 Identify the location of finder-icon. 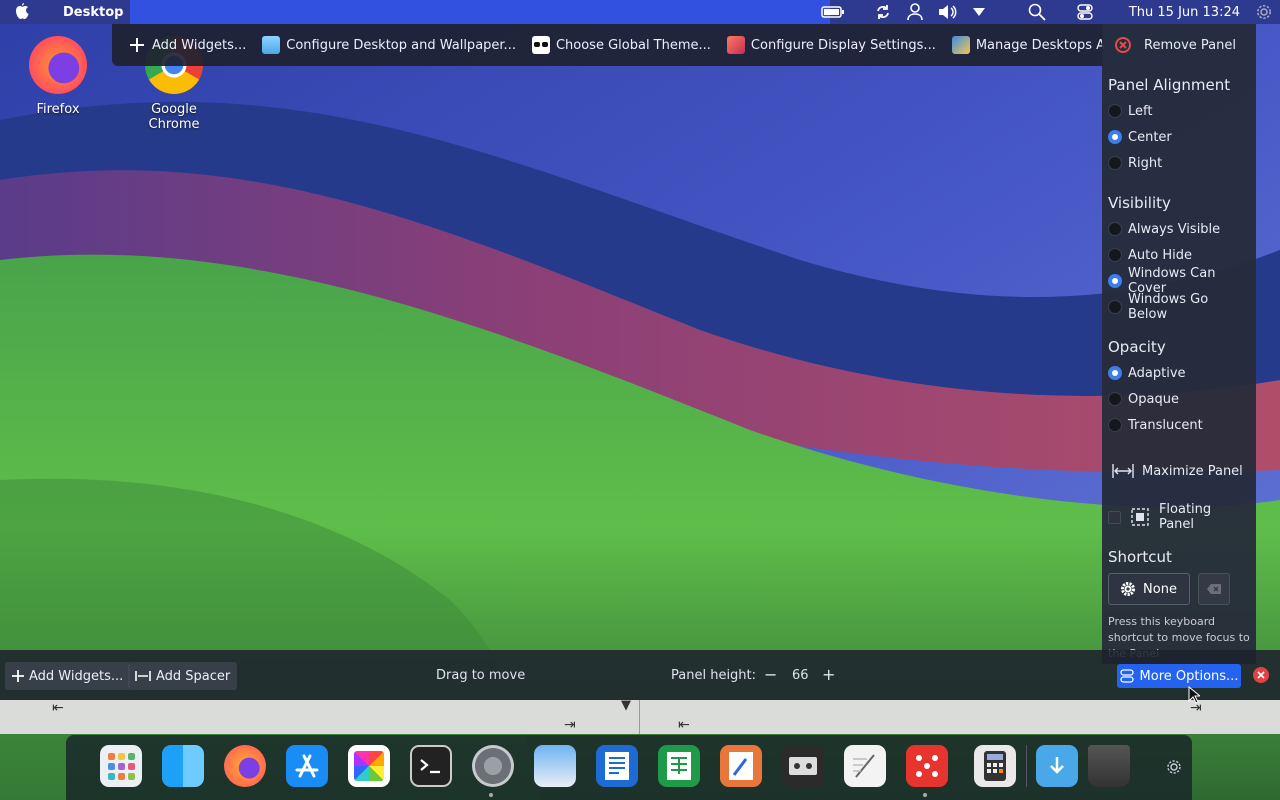
(183, 766).